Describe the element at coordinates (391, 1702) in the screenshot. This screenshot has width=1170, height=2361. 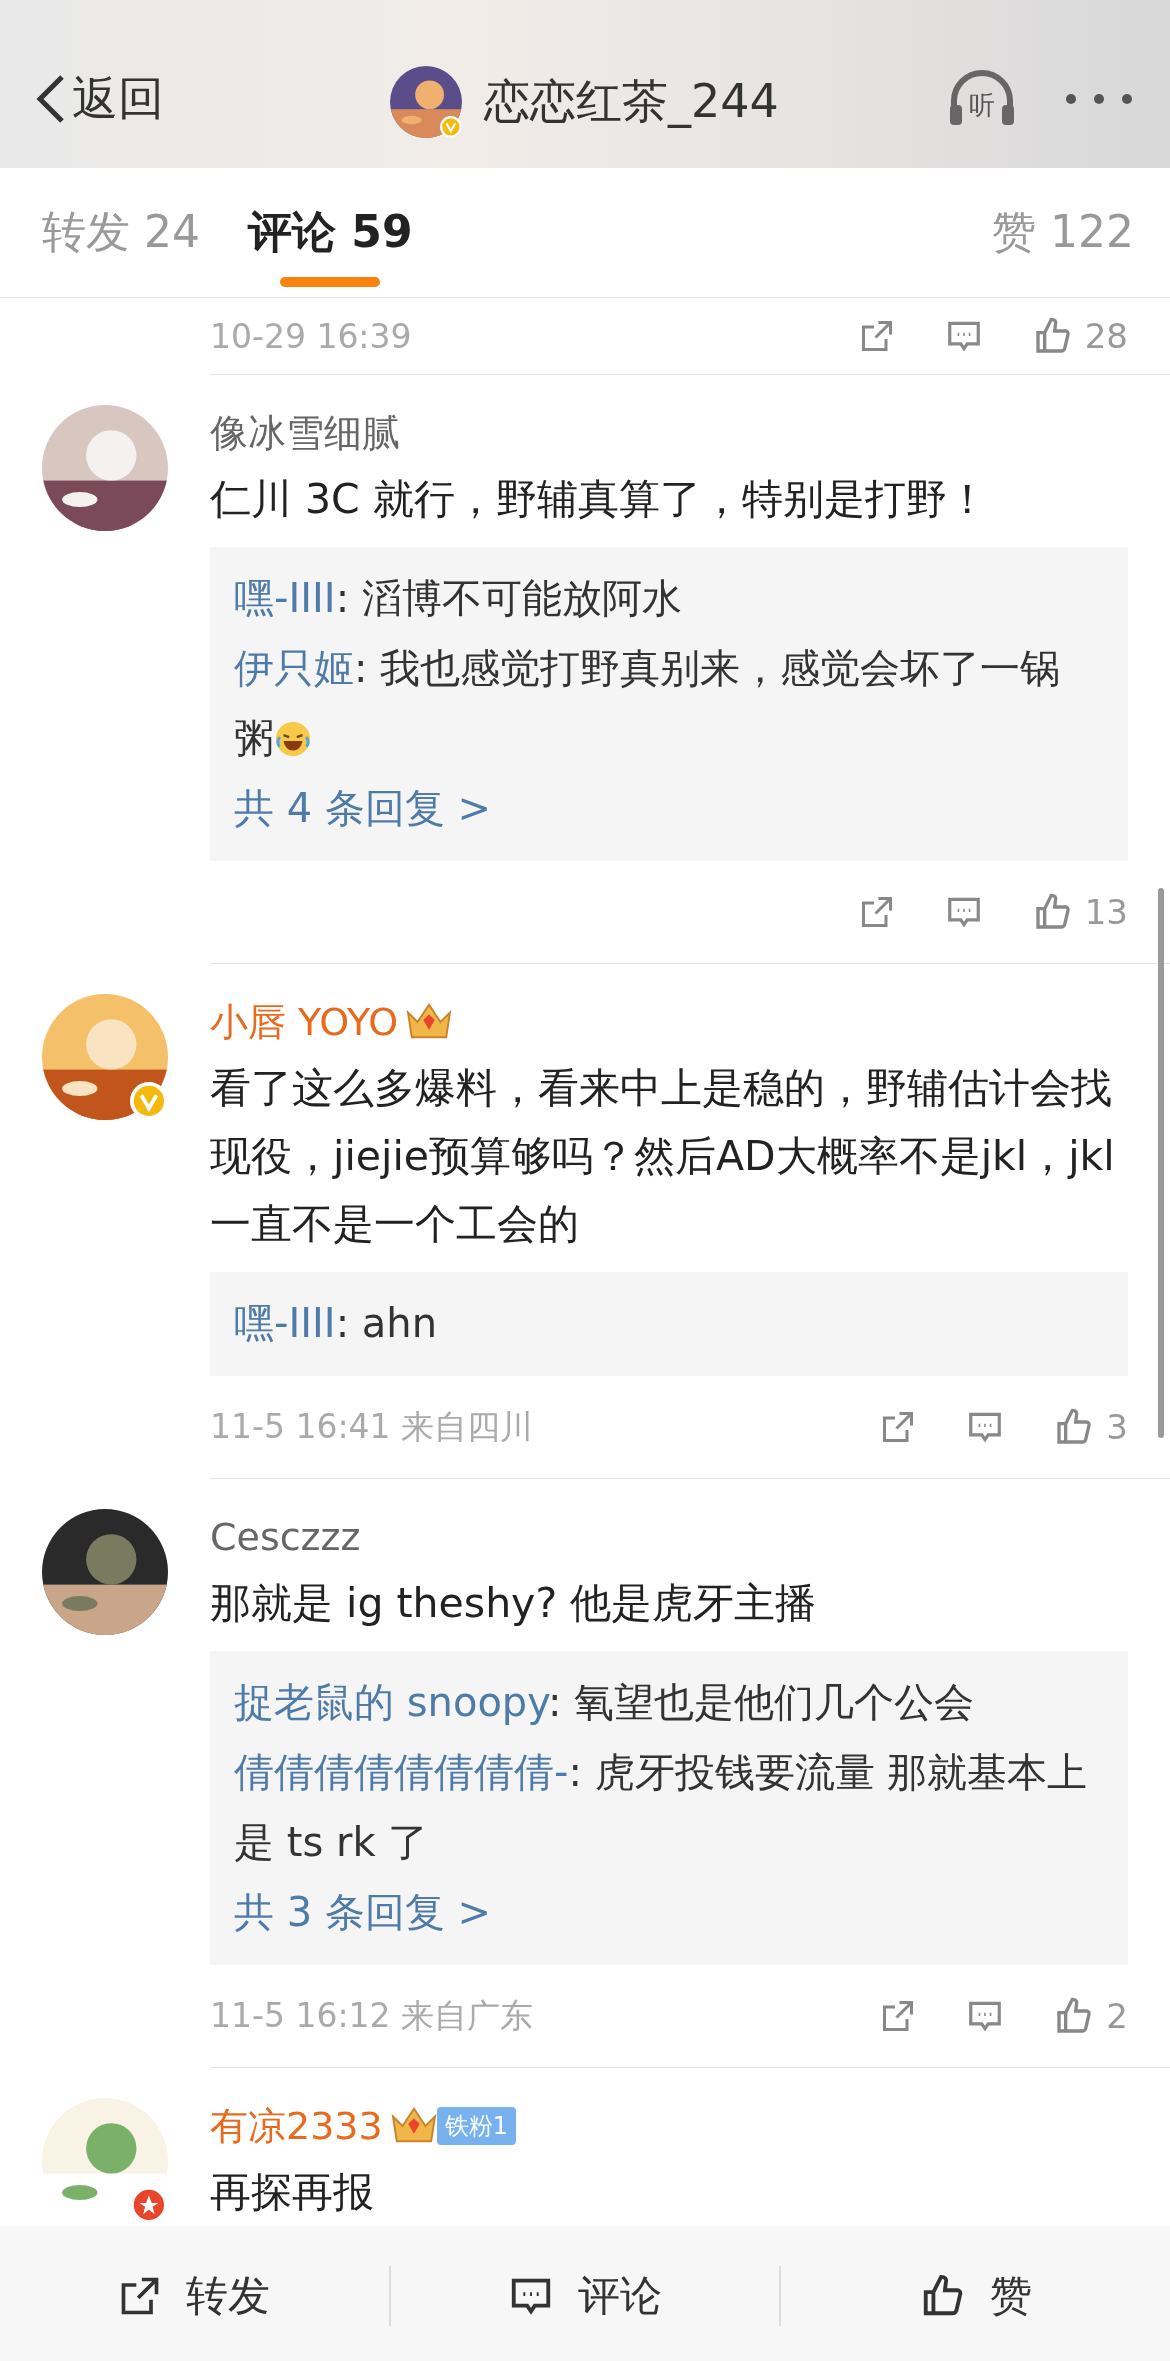
I see `reply-author-link: 捉老鼠的 snoopy` at that location.